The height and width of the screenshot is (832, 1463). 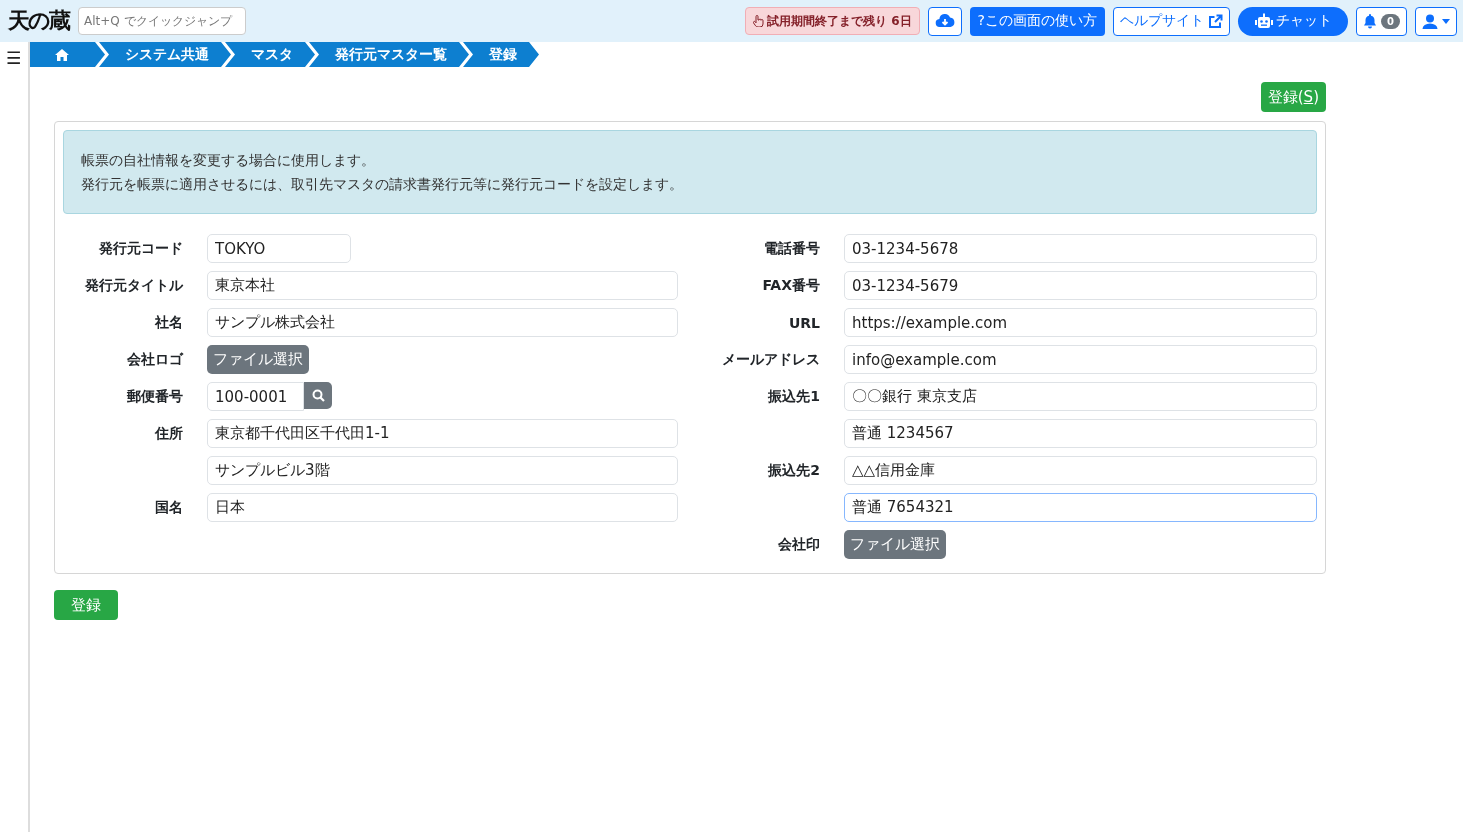 I want to click on user-icon, so click(x=1430, y=21).